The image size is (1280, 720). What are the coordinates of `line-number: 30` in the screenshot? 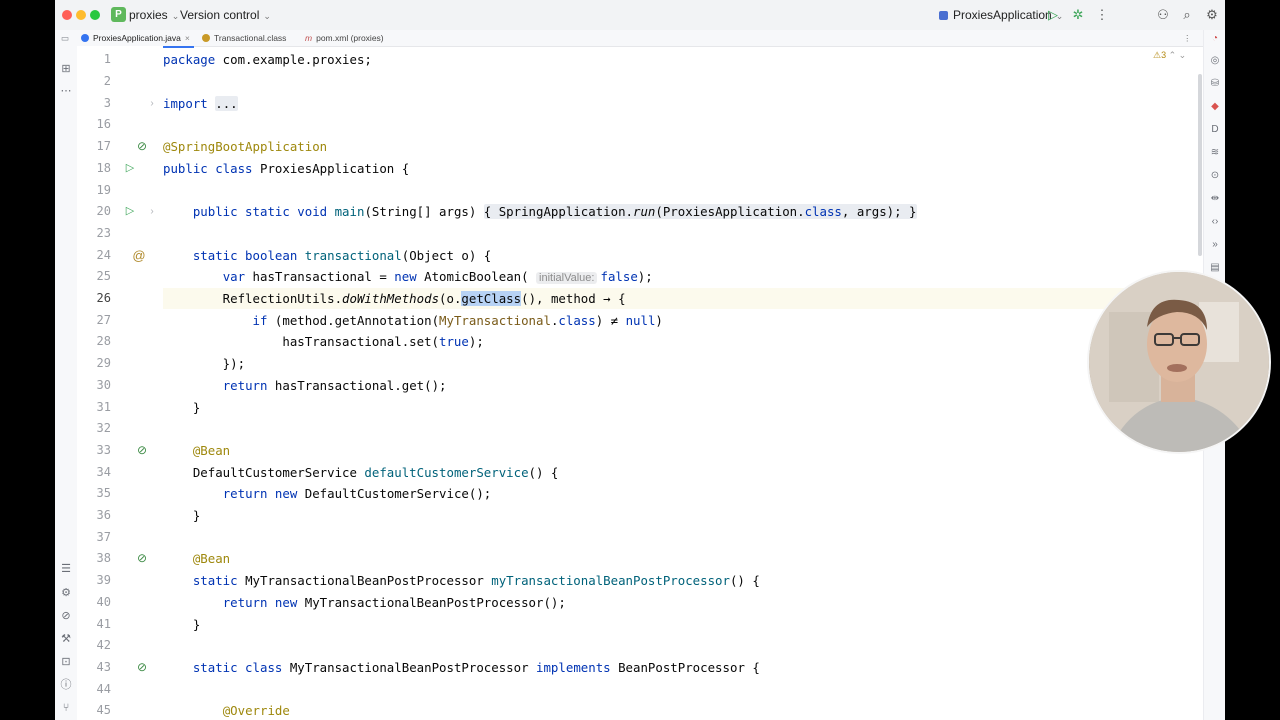 It's located at (103, 384).